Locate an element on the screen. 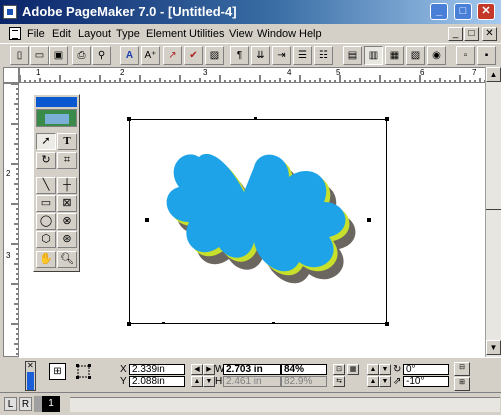  toolbox-palette: ➚ T ↻ ⌗ ╲ ┼ ▭ ⊠ ◯ ⊗ ⬡ ⊛ ✋ 🔍︎ is located at coordinates (56, 183).